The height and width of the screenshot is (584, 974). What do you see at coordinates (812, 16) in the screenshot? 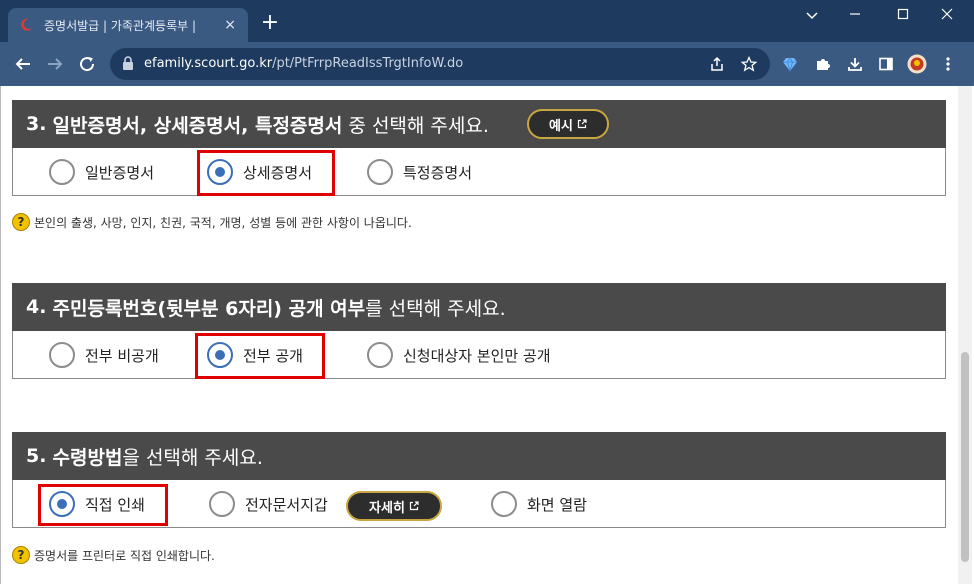
I see `tab-search-icon` at bounding box center [812, 16].